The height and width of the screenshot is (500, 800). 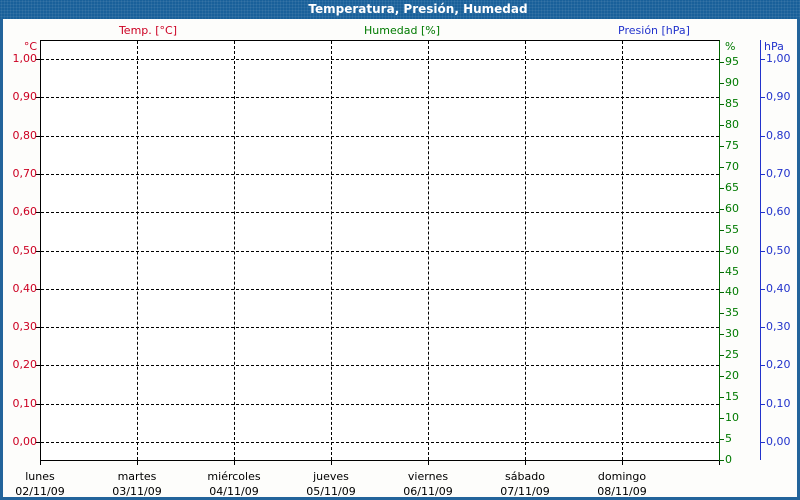 What do you see at coordinates (40, 476) in the screenshot?
I see `day-name-label: lunes` at bounding box center [40, 476].